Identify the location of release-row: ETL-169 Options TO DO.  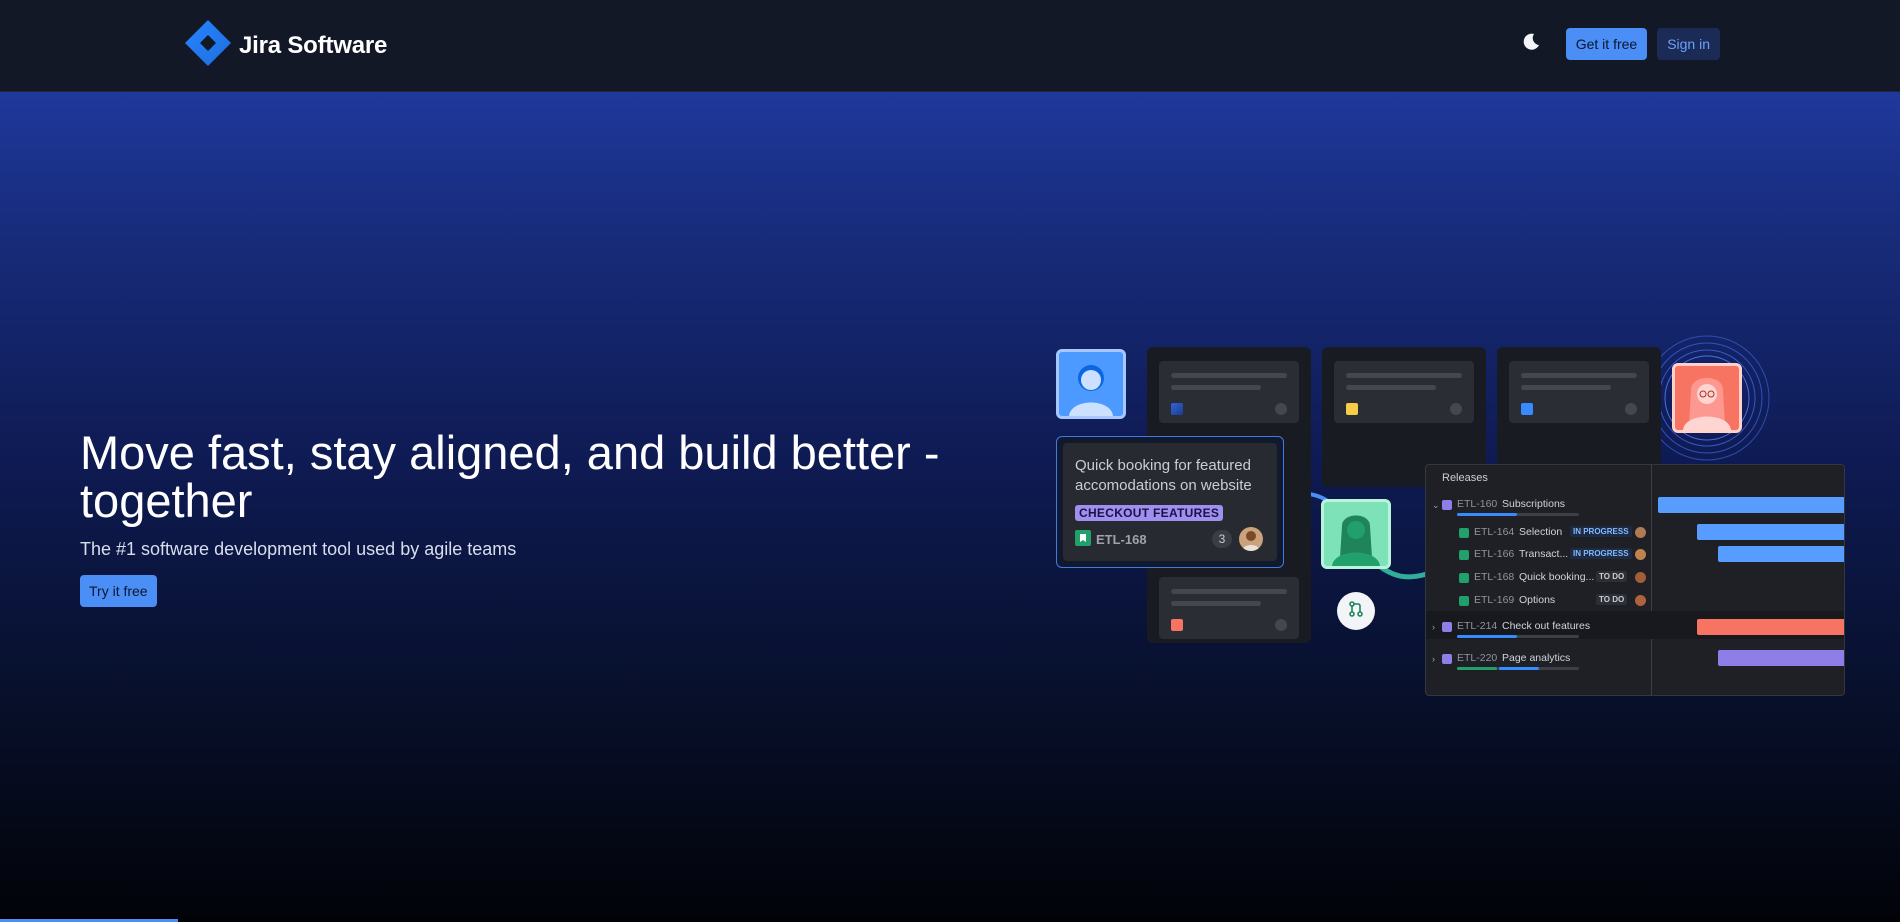
(1538, 604).